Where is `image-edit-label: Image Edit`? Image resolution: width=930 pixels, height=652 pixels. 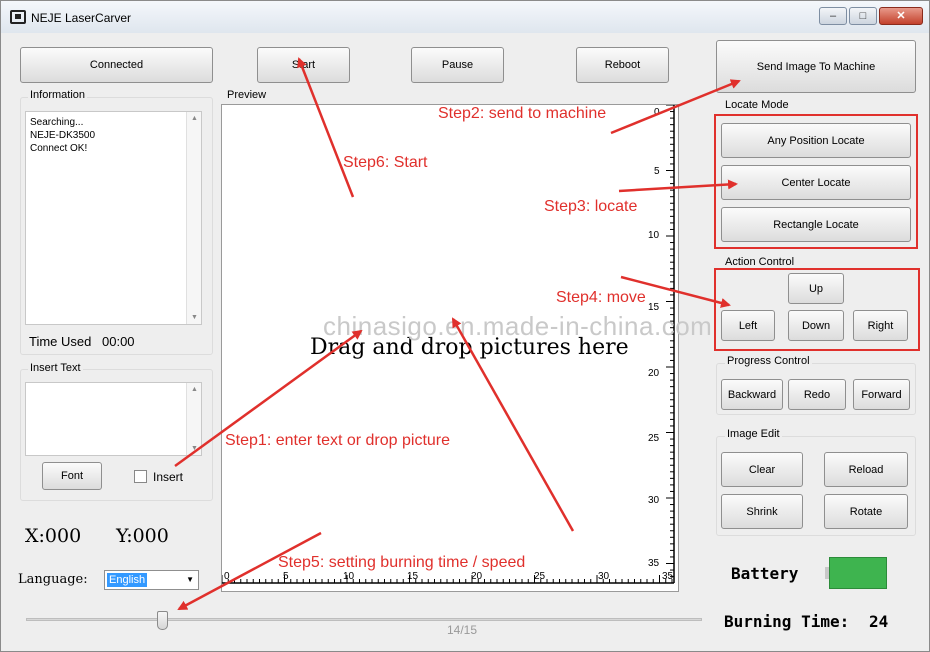 image-edit-label: Image Edit is located at coordinates (753, 434).